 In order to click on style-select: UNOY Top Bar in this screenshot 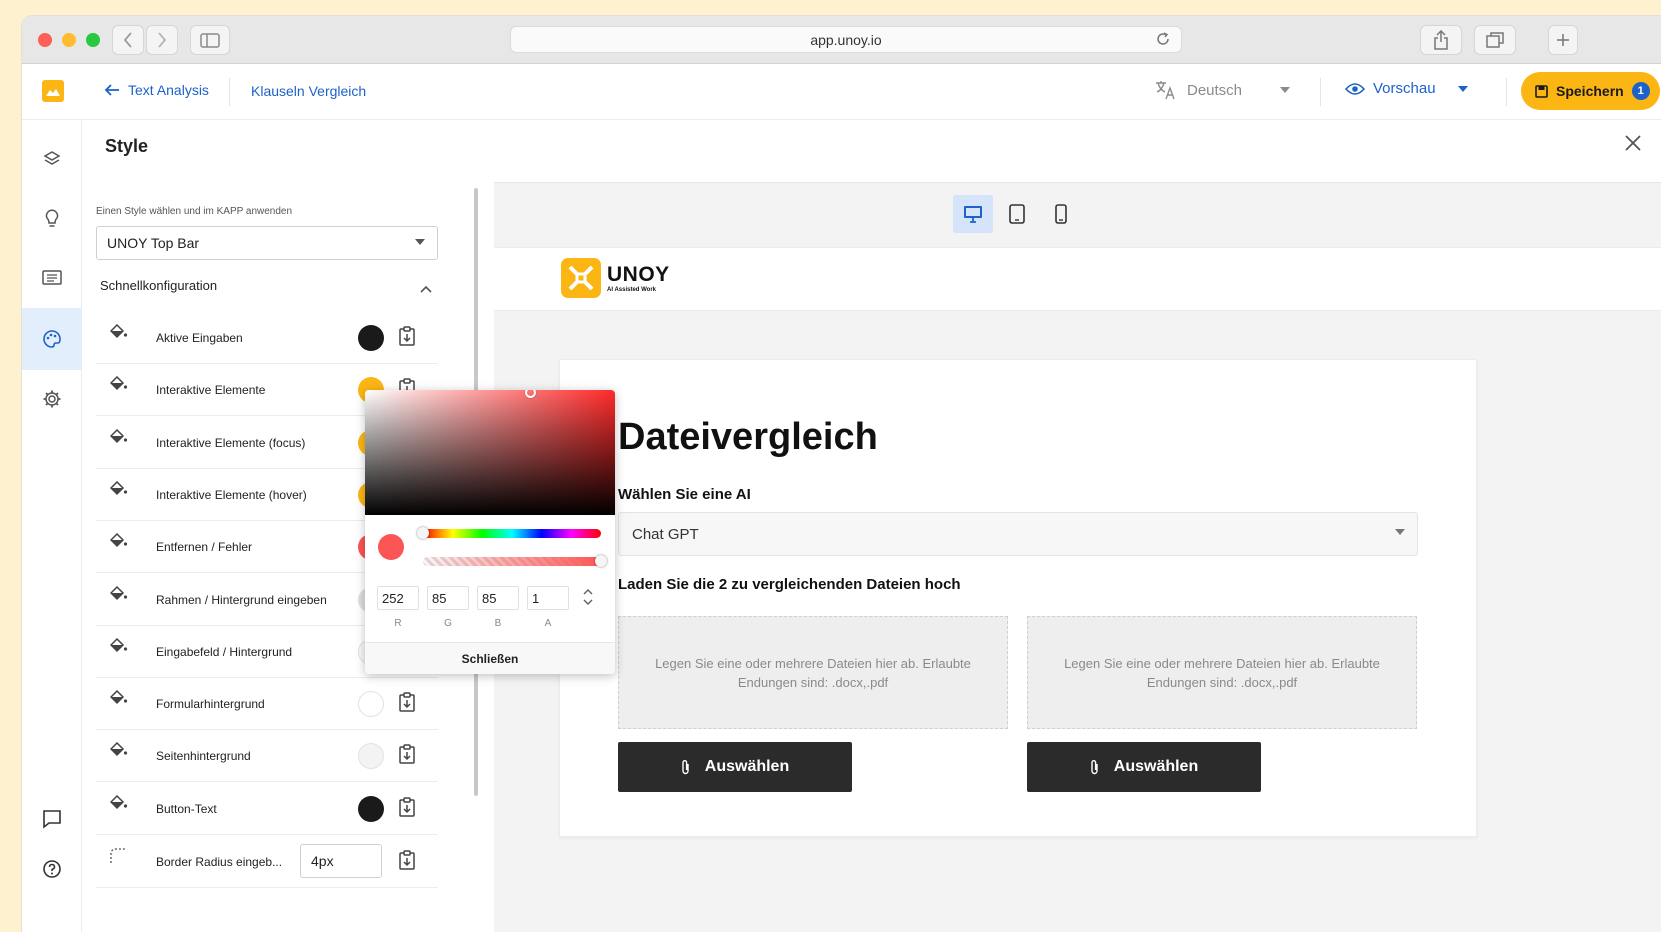, I will do `click(267, 243)`.